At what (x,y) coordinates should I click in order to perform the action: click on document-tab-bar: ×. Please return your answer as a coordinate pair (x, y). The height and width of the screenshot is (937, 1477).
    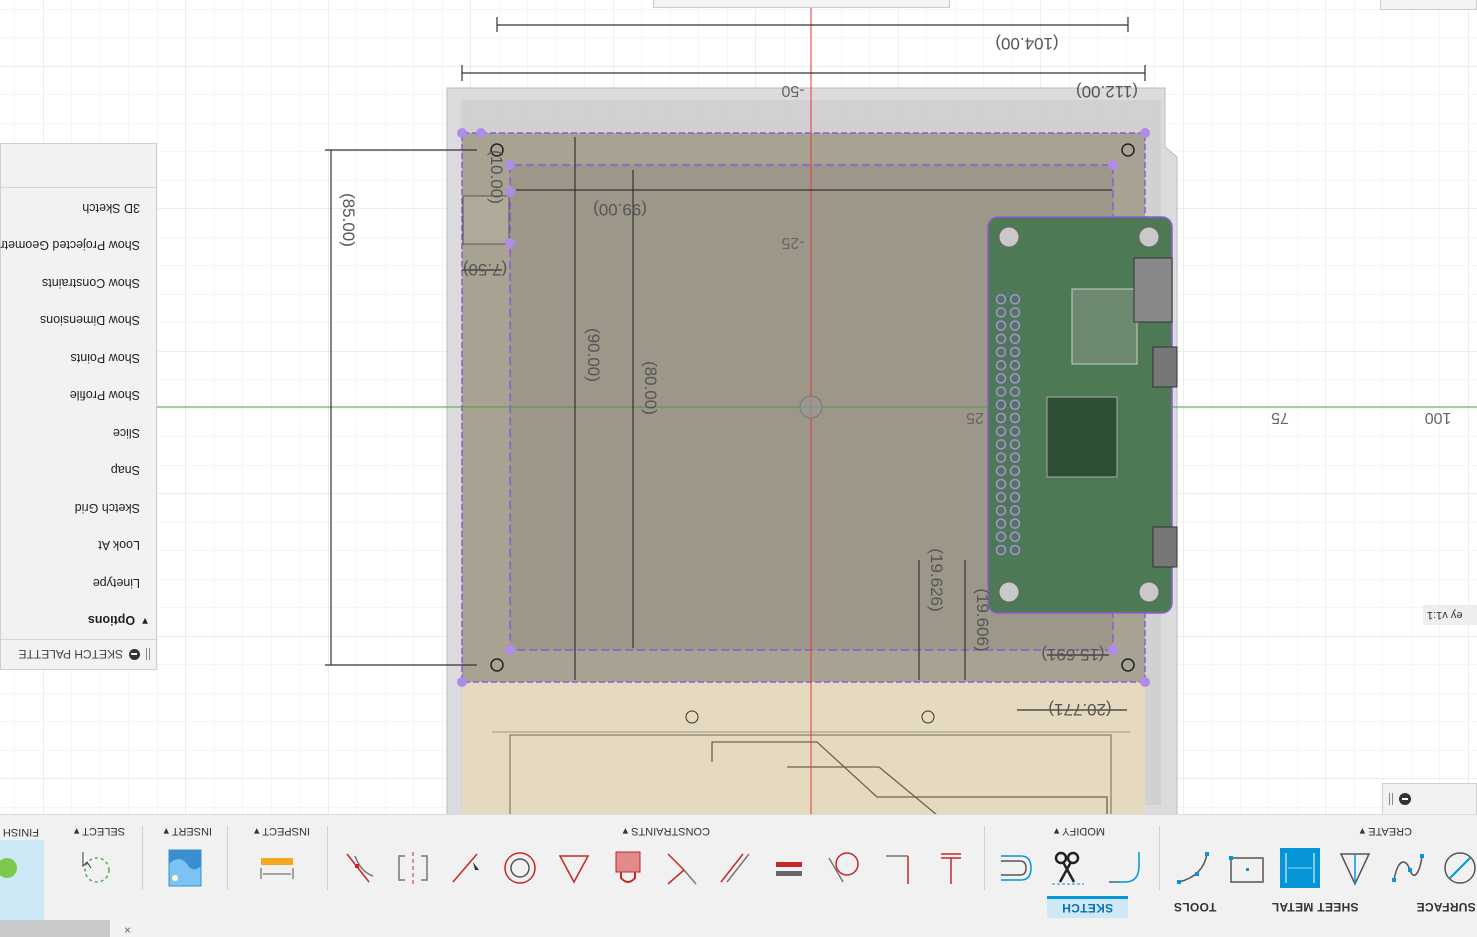
    Looking at the image, I should click on (738, 928).